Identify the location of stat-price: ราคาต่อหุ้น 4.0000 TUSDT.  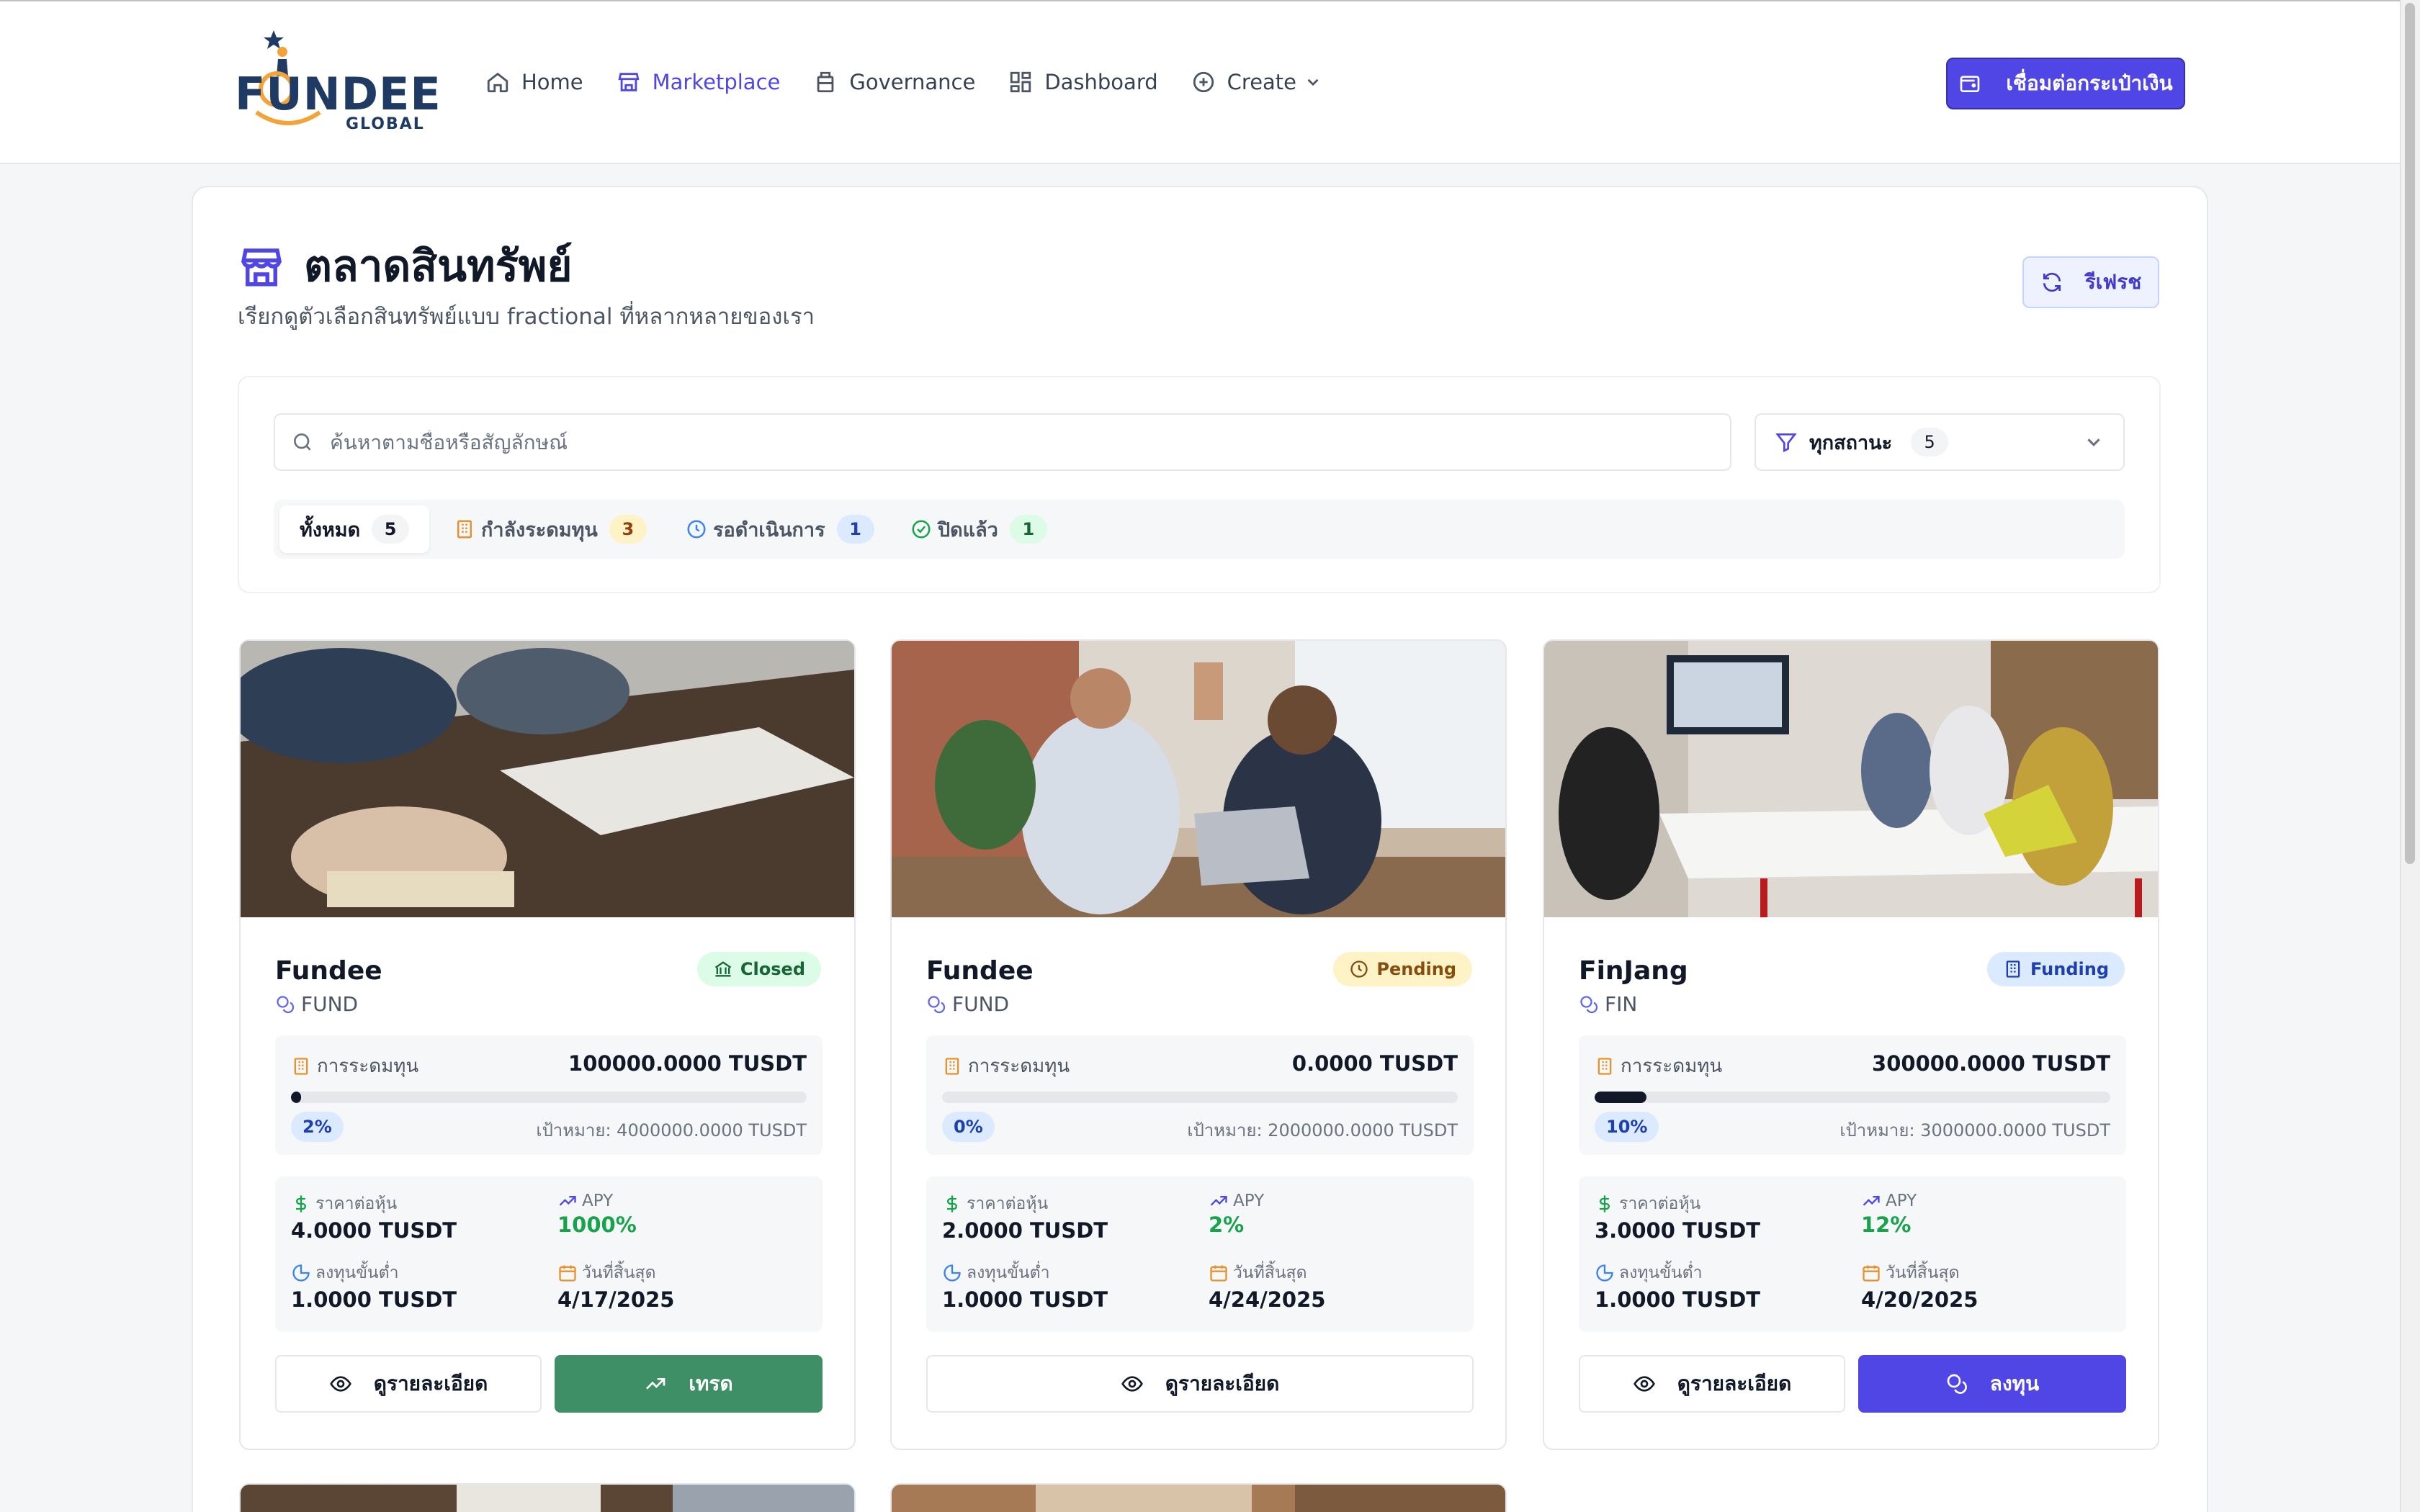
(374, 1217).